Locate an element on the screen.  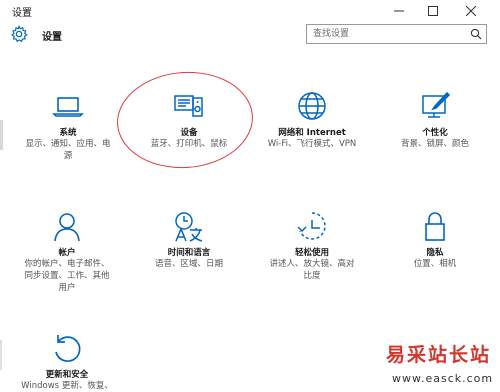
minimize-button is located at coordinates (399, 11).